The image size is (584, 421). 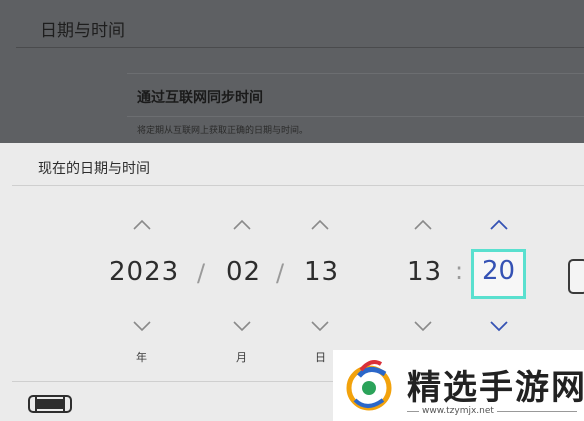 I want to click on year-increment-chevron-up-icon, so click(x=142, y=225).